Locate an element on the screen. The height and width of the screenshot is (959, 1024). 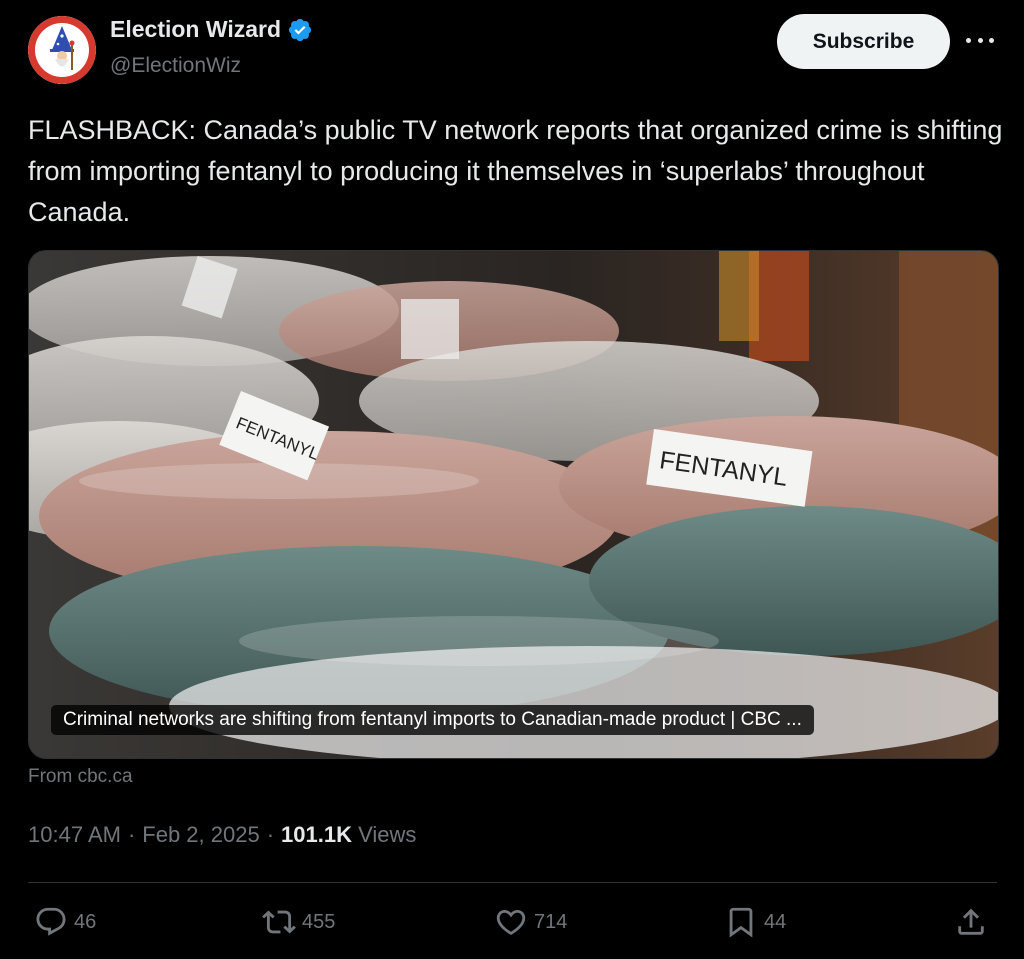
tweet-meta: 10:47 AM · Feb 2, 2025 · 101.1K Views is located at coordinates (222, 835).